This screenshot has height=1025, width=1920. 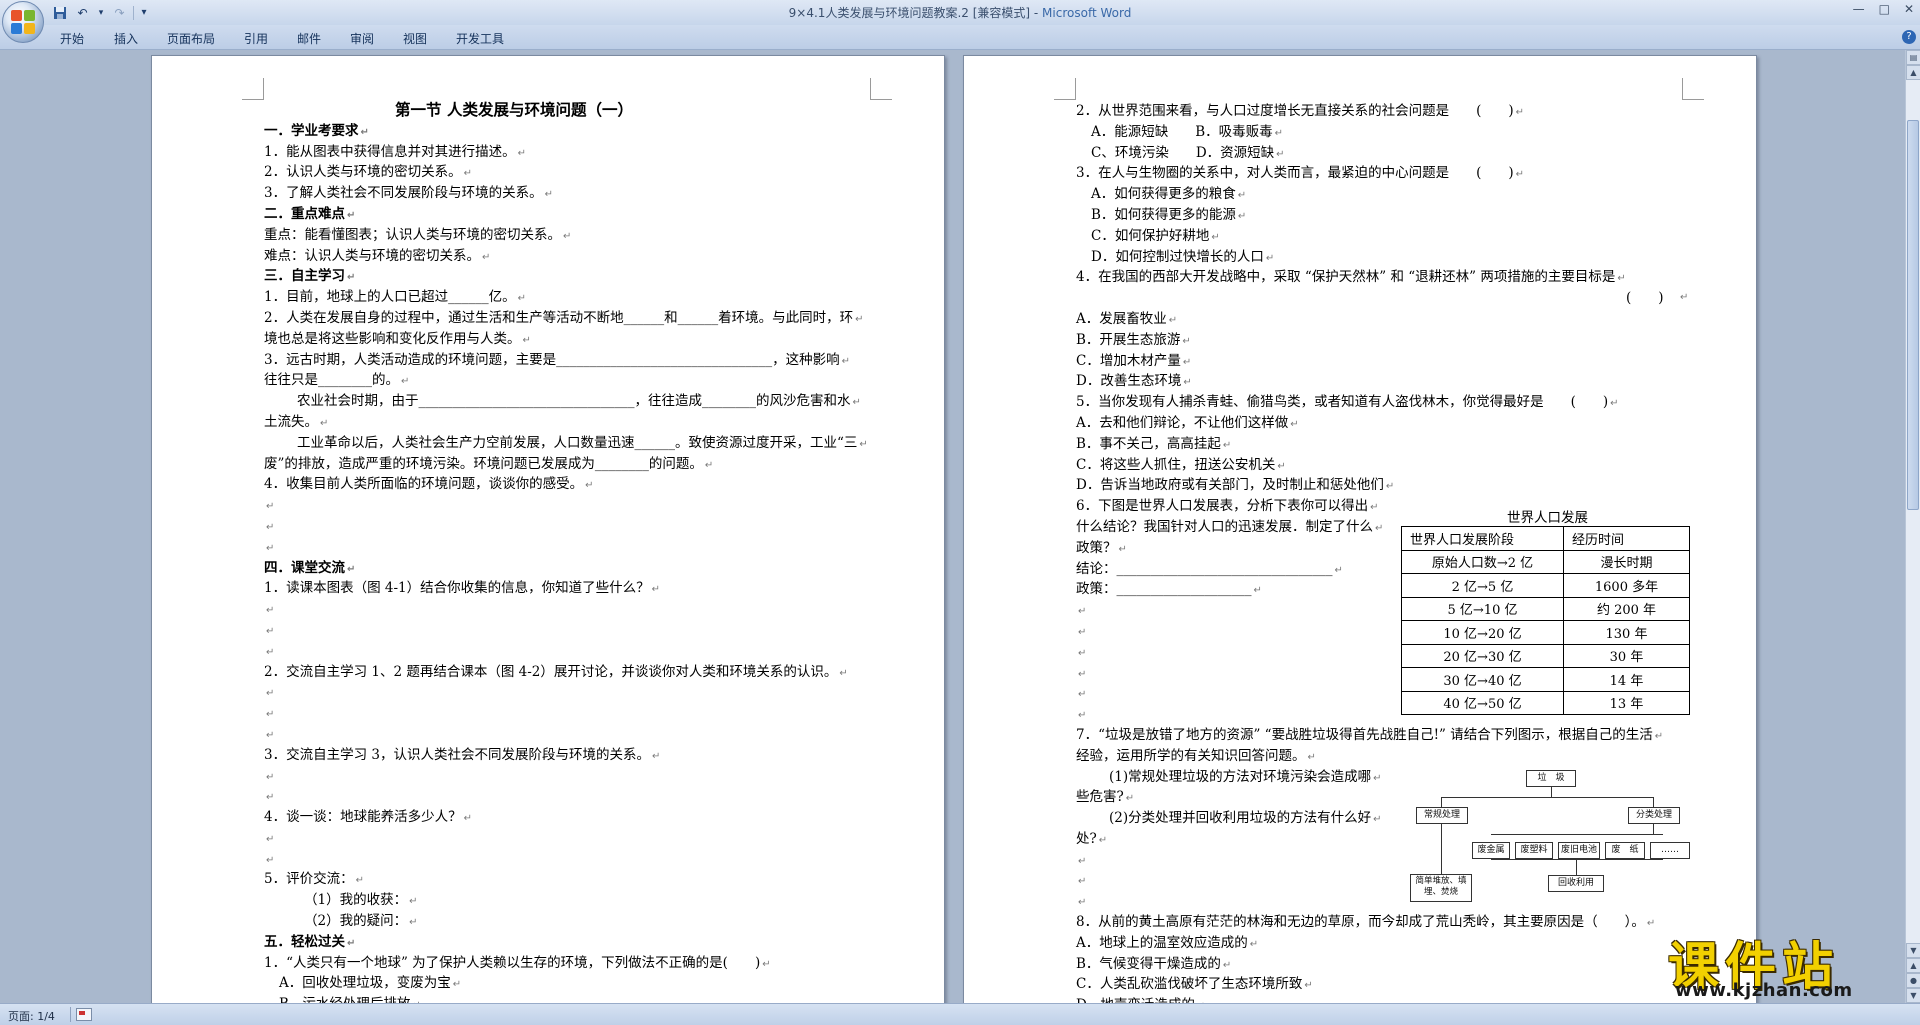 What do you see at coordinates (574, 963) in the screenshot?
I see `text-line: 1．“人类只有一个地球” 为了保护人类赖以生存的环境，下列做法不正确的是( ) ↵` at bounding box center [574, 963].